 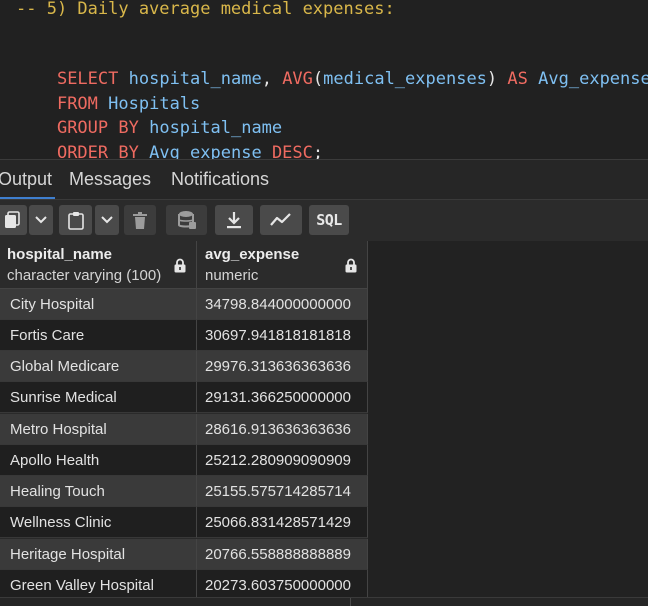 I want to click on sql-view-button: SQL, so click(x=329, y=220).